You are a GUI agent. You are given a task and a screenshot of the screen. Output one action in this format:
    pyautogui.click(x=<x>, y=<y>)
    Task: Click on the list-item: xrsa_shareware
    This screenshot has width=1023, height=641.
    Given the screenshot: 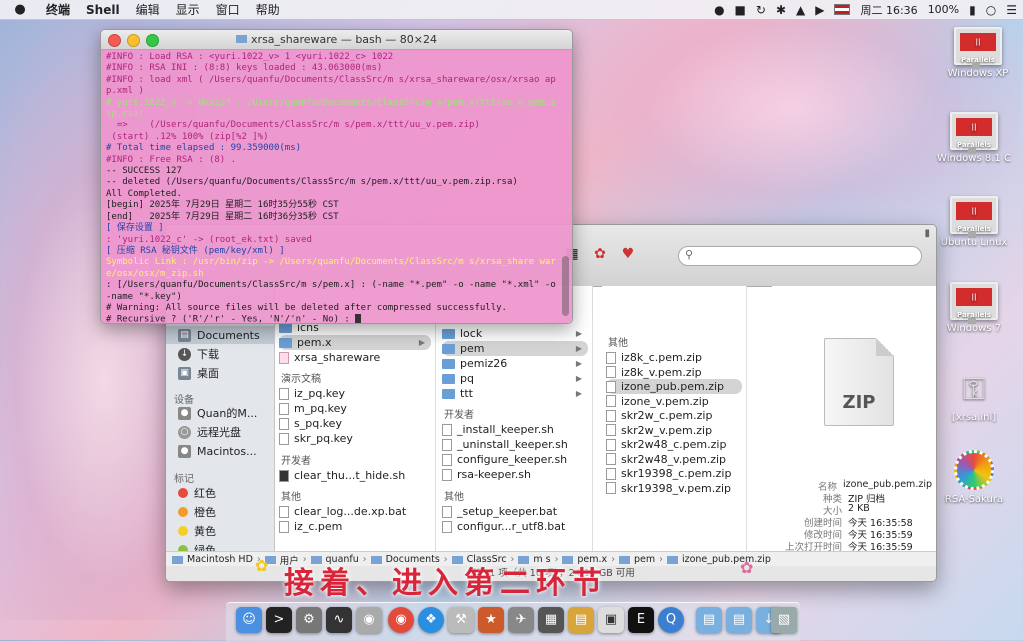 What is the action you would take?
    pyautogui.click(x=355, y=357)
    